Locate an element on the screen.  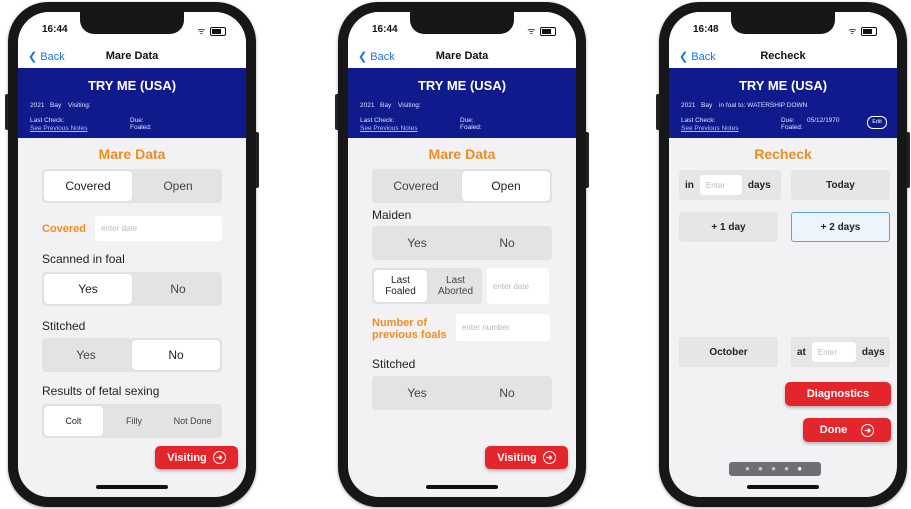
horse-color: Bay is located at coordinates (56, 105).